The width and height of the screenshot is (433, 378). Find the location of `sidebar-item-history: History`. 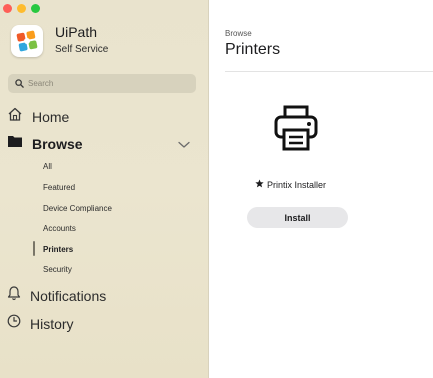

sidebar-item-history: History is located at coordinates (40, 323).